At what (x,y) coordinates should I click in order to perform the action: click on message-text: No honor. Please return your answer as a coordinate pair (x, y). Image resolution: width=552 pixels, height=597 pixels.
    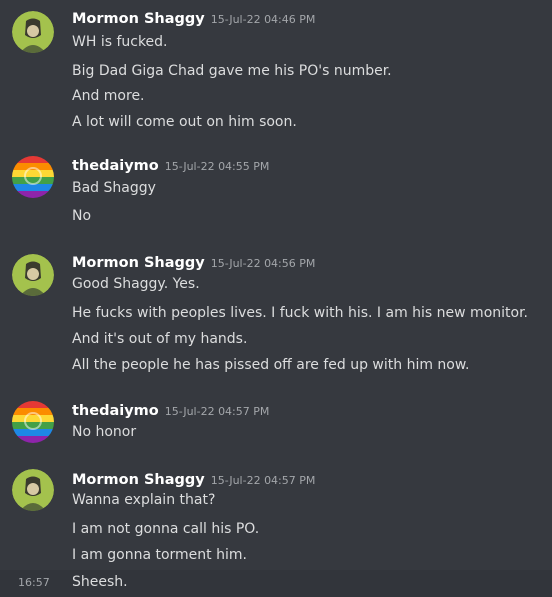
    Looking at the image, I should click on (104, 432).